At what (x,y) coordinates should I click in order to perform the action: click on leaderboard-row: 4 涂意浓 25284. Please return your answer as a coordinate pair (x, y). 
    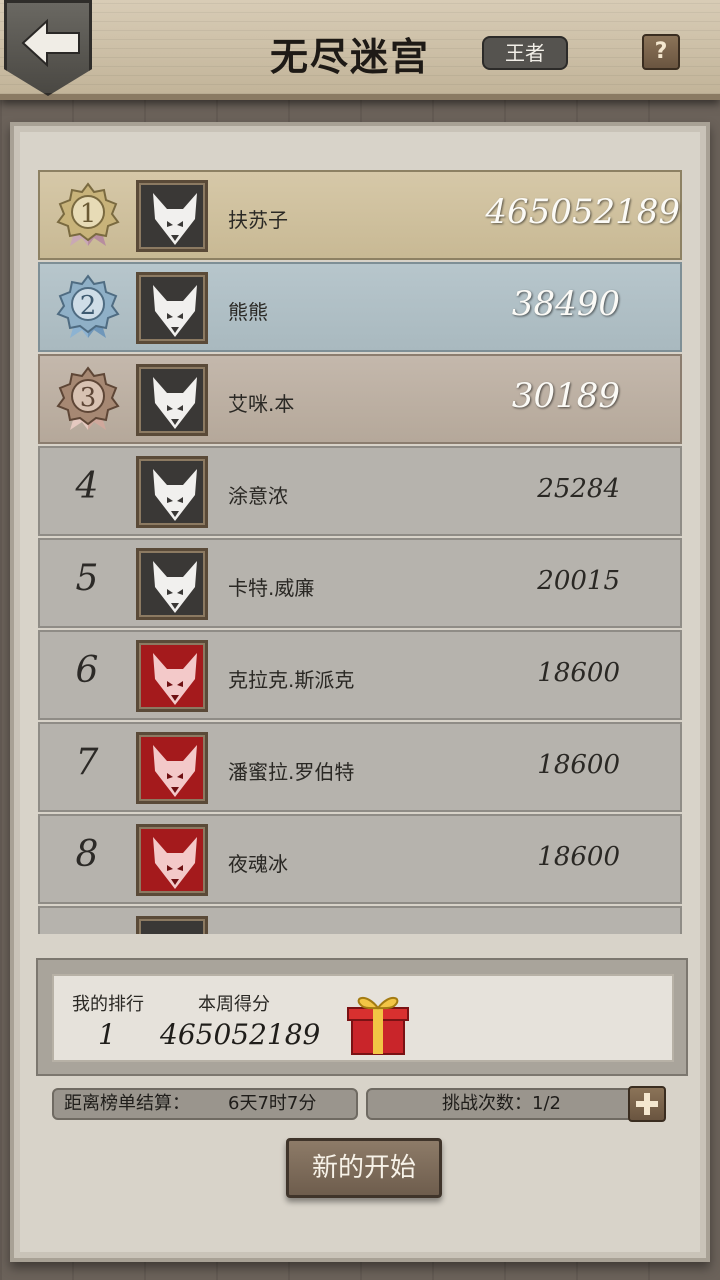
    Looking at the image, I should click on (360, 491).